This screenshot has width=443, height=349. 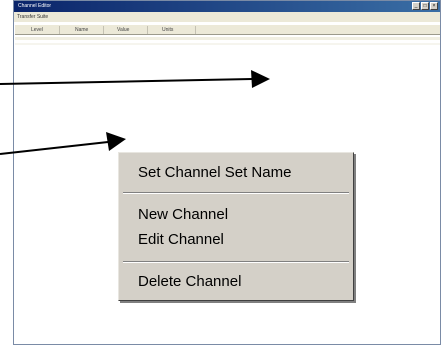 I want to click on menu-label: Transfer Suite, so click(x=32, y=17).